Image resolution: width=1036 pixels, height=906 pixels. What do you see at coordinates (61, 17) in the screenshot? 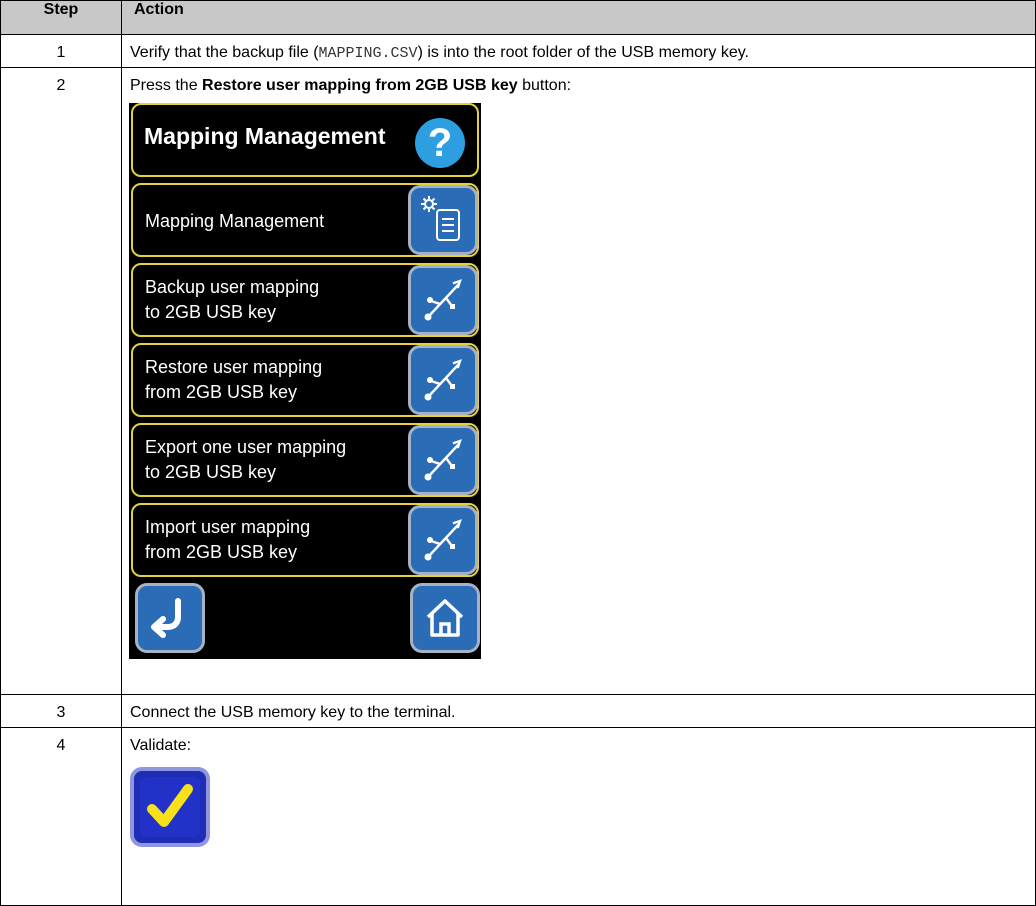
I see `header-step: Step` at bounding box center [61, 17].